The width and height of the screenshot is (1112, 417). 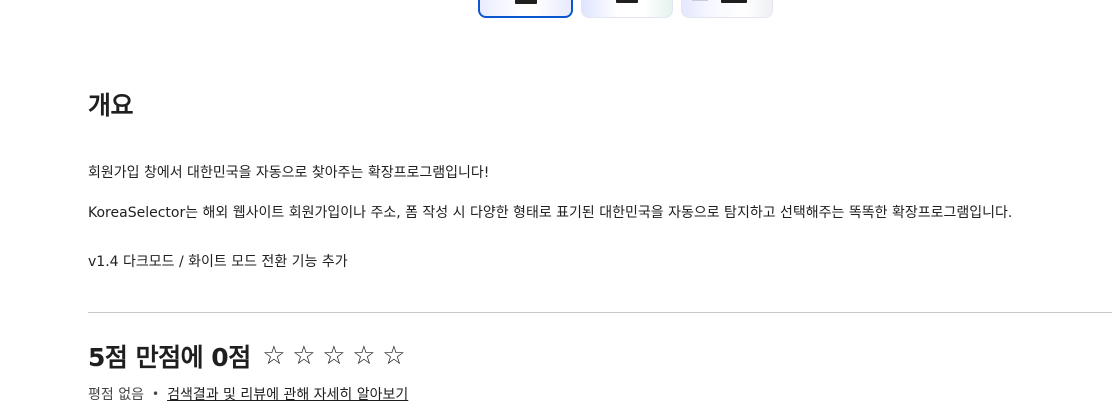 I want to click on rating-meta: 평점 없음 • 검색결과 및 리뷰에 관해 자세히 알아보기, so click(x=248, y=394).